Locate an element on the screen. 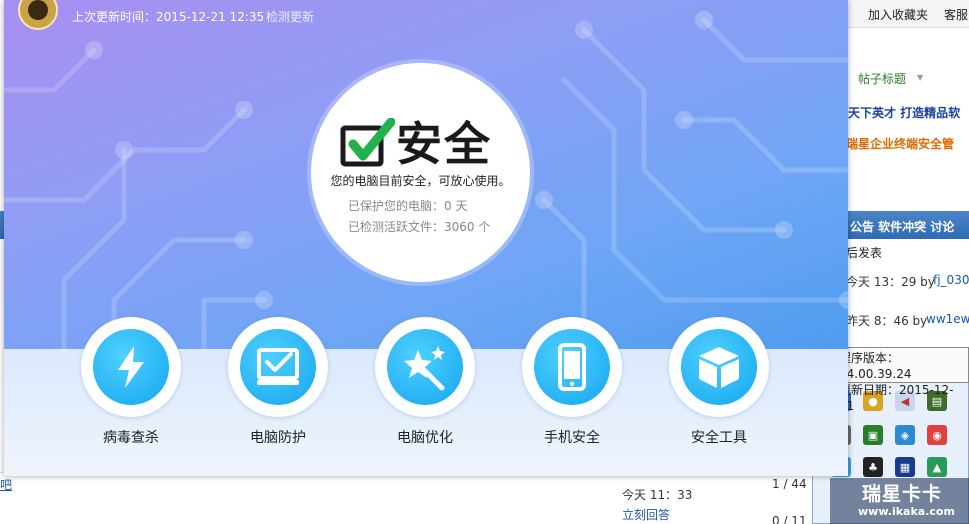 Image resolution: width=969 pixels, height=524 pixels. sync-tray-icon: ◈ is located at coordinates (905, 435).